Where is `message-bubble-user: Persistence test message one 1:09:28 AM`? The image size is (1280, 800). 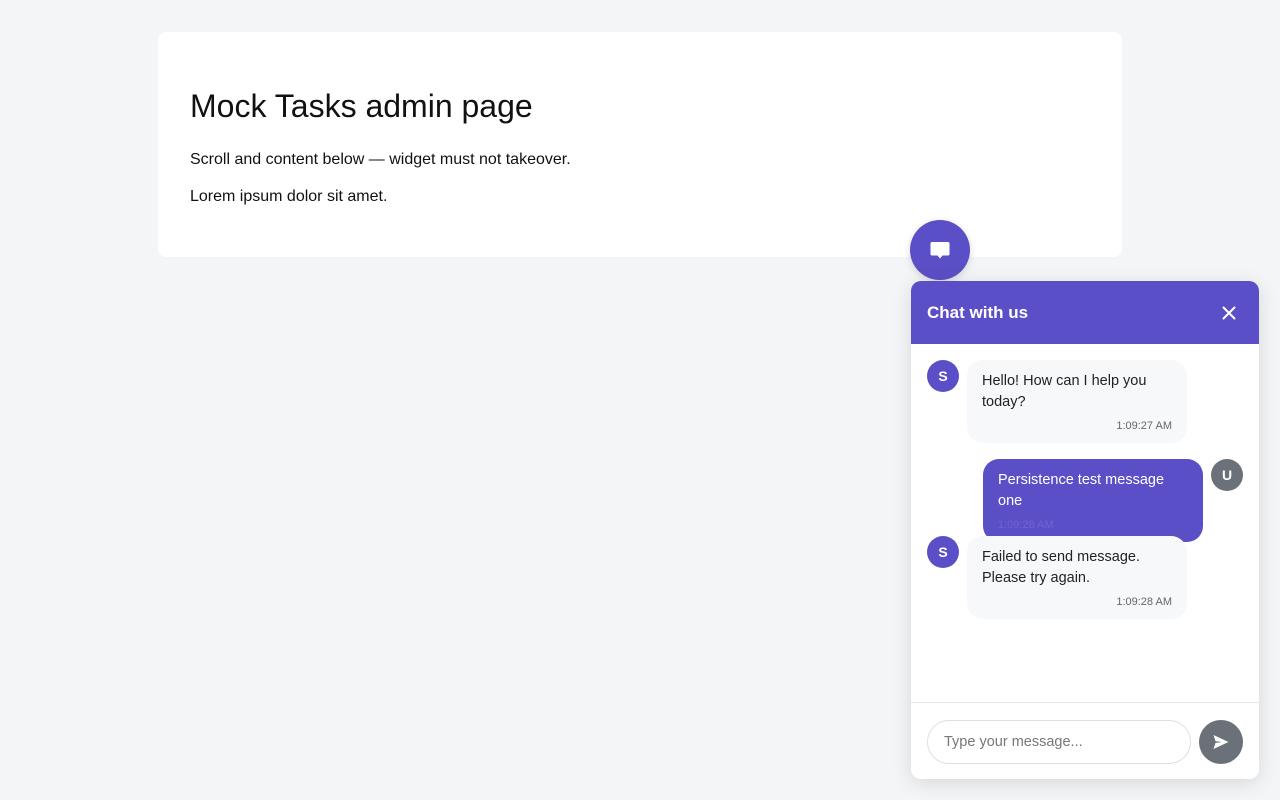
message-bubble-user: Persistence test message one 1:09:28 AM is located at coordinates (1093, 500).